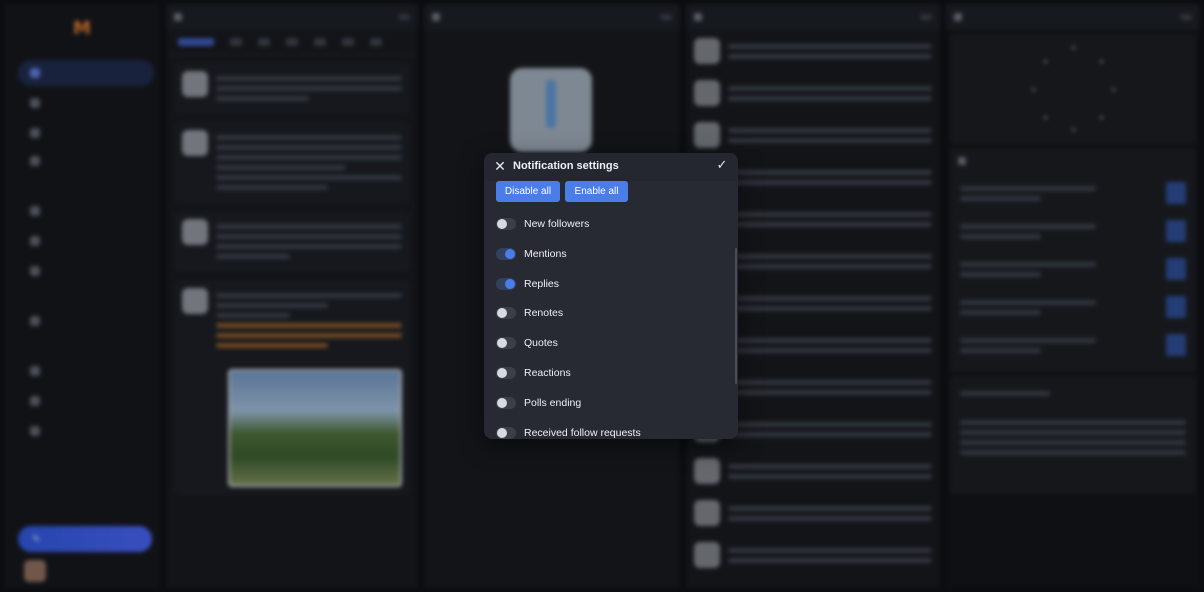 The height and width of the screenshot is (592, 1204). I want to click on modal-header: ✕ Notification settings ✓, so click(611, 167).